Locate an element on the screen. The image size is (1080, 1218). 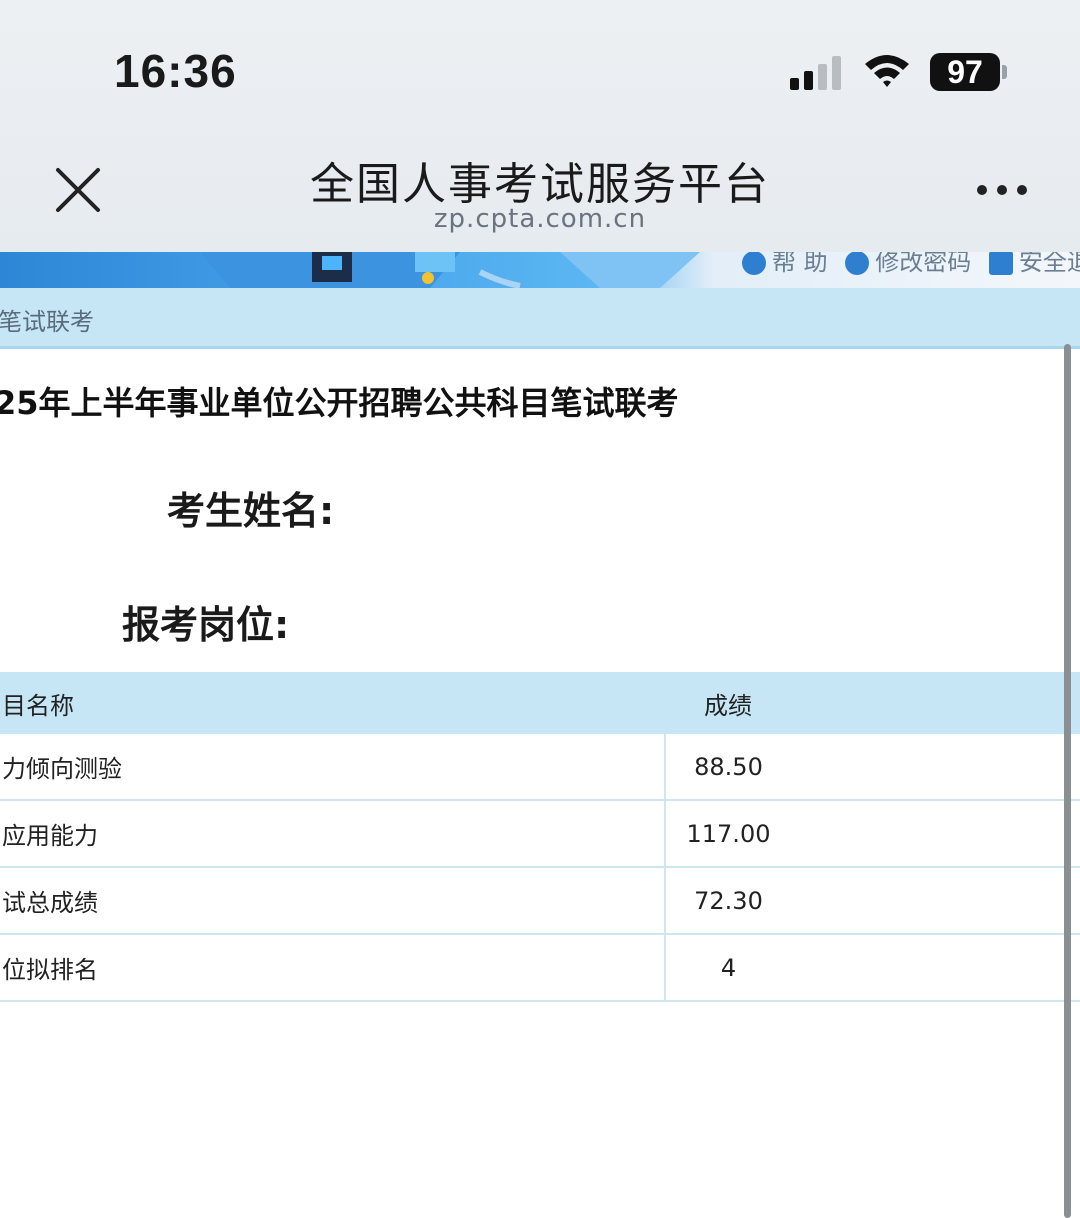
table-row: 力倾向测验 88.50 is located at coordinates (540, 767).